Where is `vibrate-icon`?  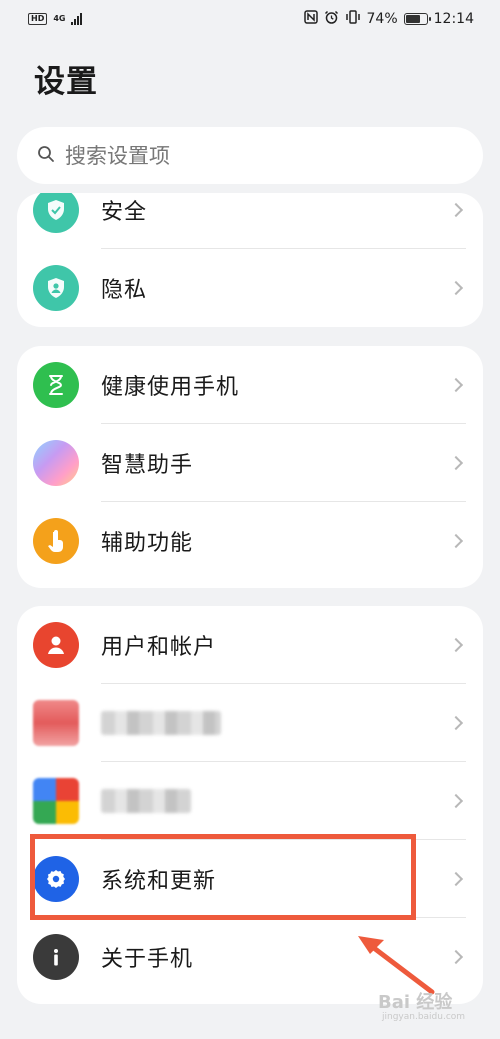
vibrate-icon is located at coordinates (353, 19).